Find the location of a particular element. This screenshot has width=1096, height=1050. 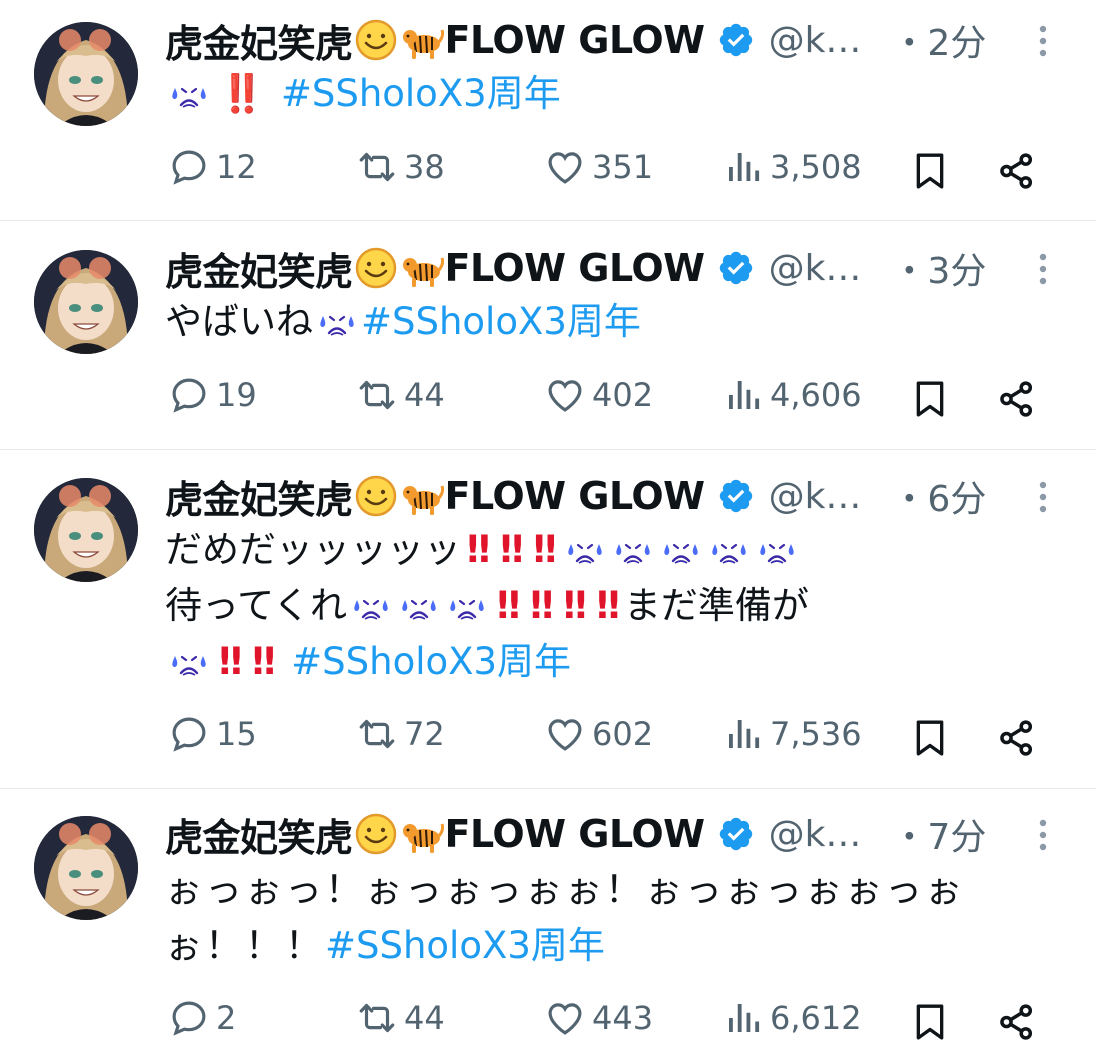

reply-button: 12 is located at coordinates (212, 167).